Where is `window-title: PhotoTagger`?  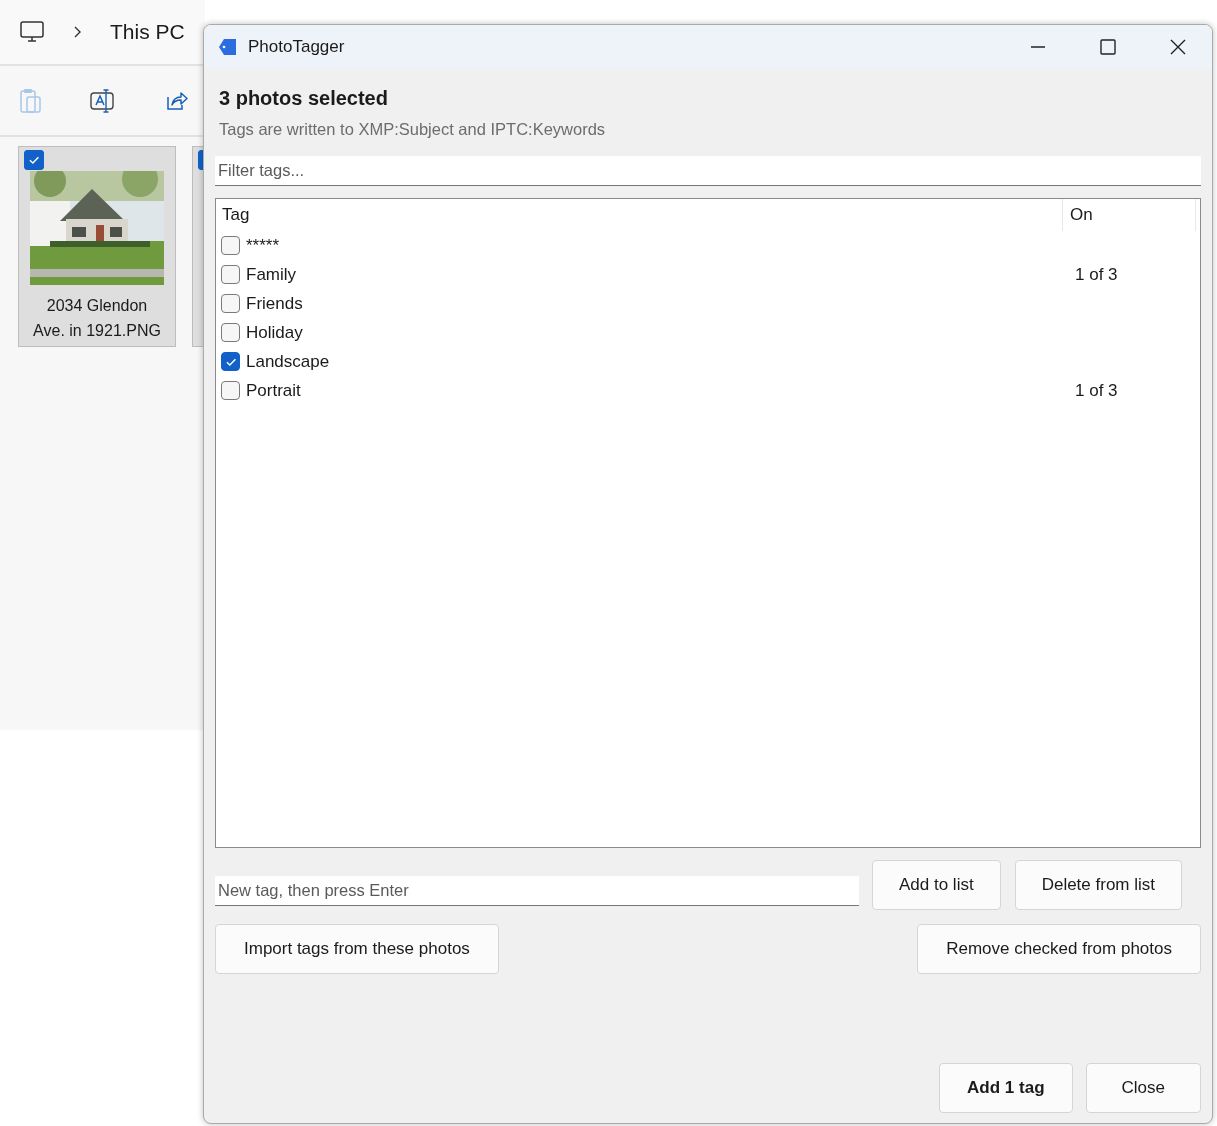
window-title: PhotoTagger is located at coordinates (296, 47).